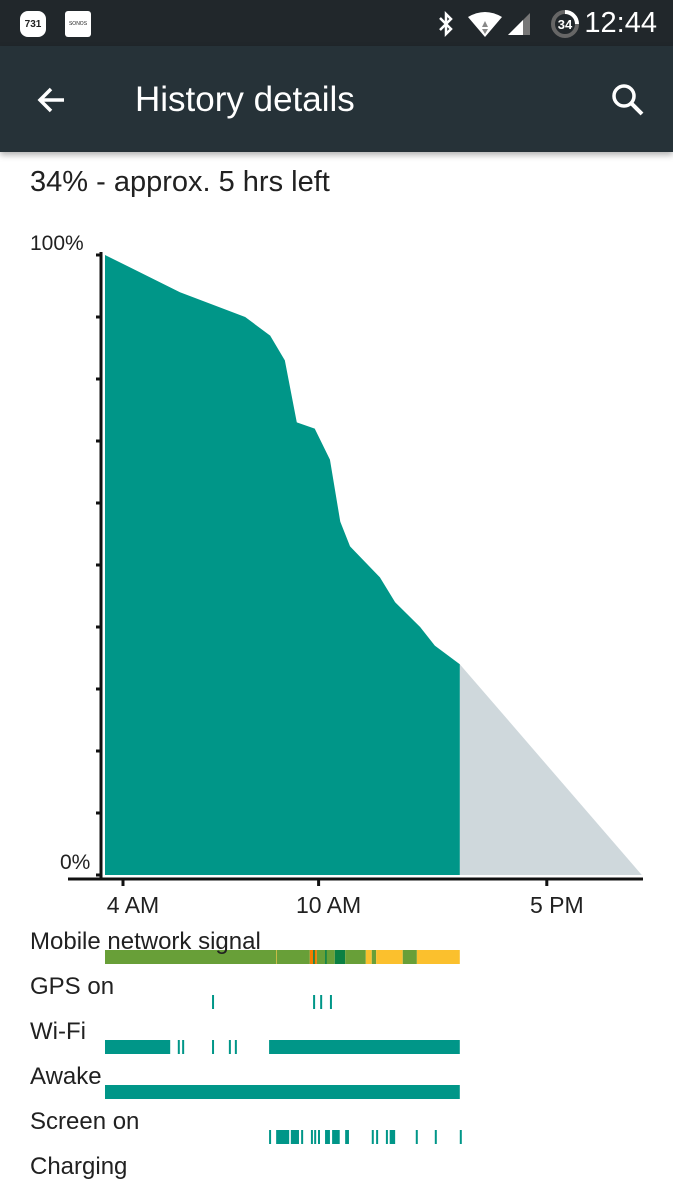 This screenshot has height=1196, width=673. I want to click on y-label-bottom: 0%, so click(75, 862).